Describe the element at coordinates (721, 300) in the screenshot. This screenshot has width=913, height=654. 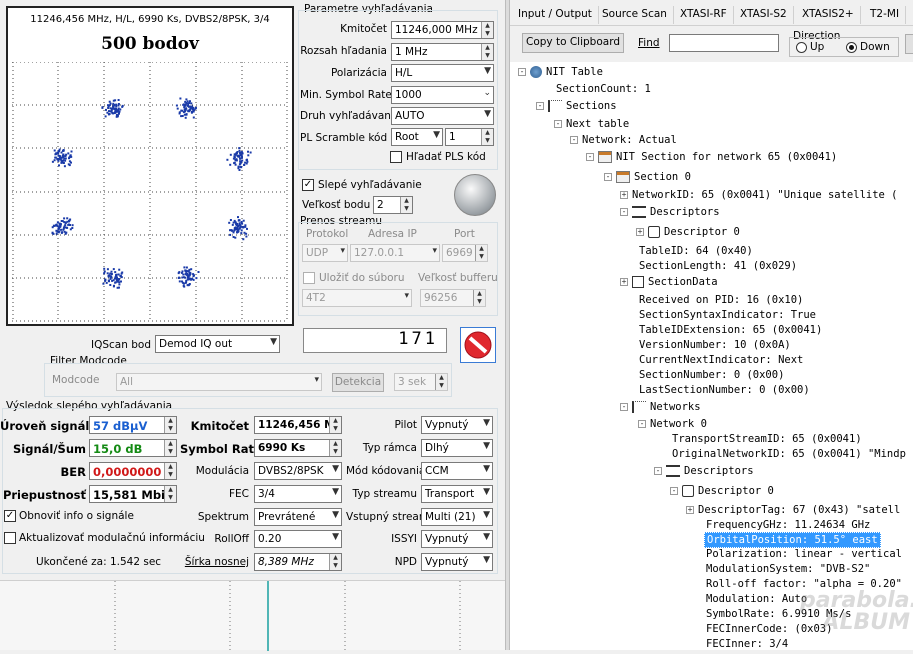
I see `tree-node: Received on PID: 16 (0x10)` at that location.